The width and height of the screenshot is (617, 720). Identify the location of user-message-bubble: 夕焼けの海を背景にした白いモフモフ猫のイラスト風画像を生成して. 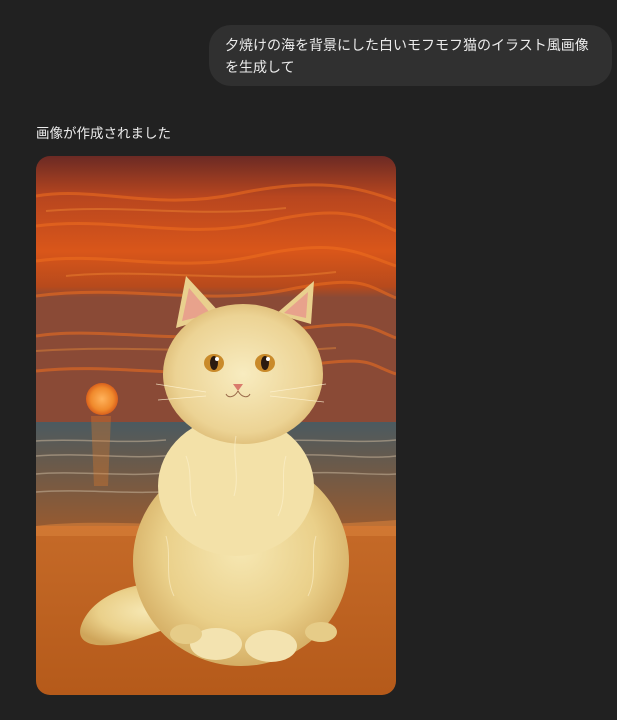
(410, 55).